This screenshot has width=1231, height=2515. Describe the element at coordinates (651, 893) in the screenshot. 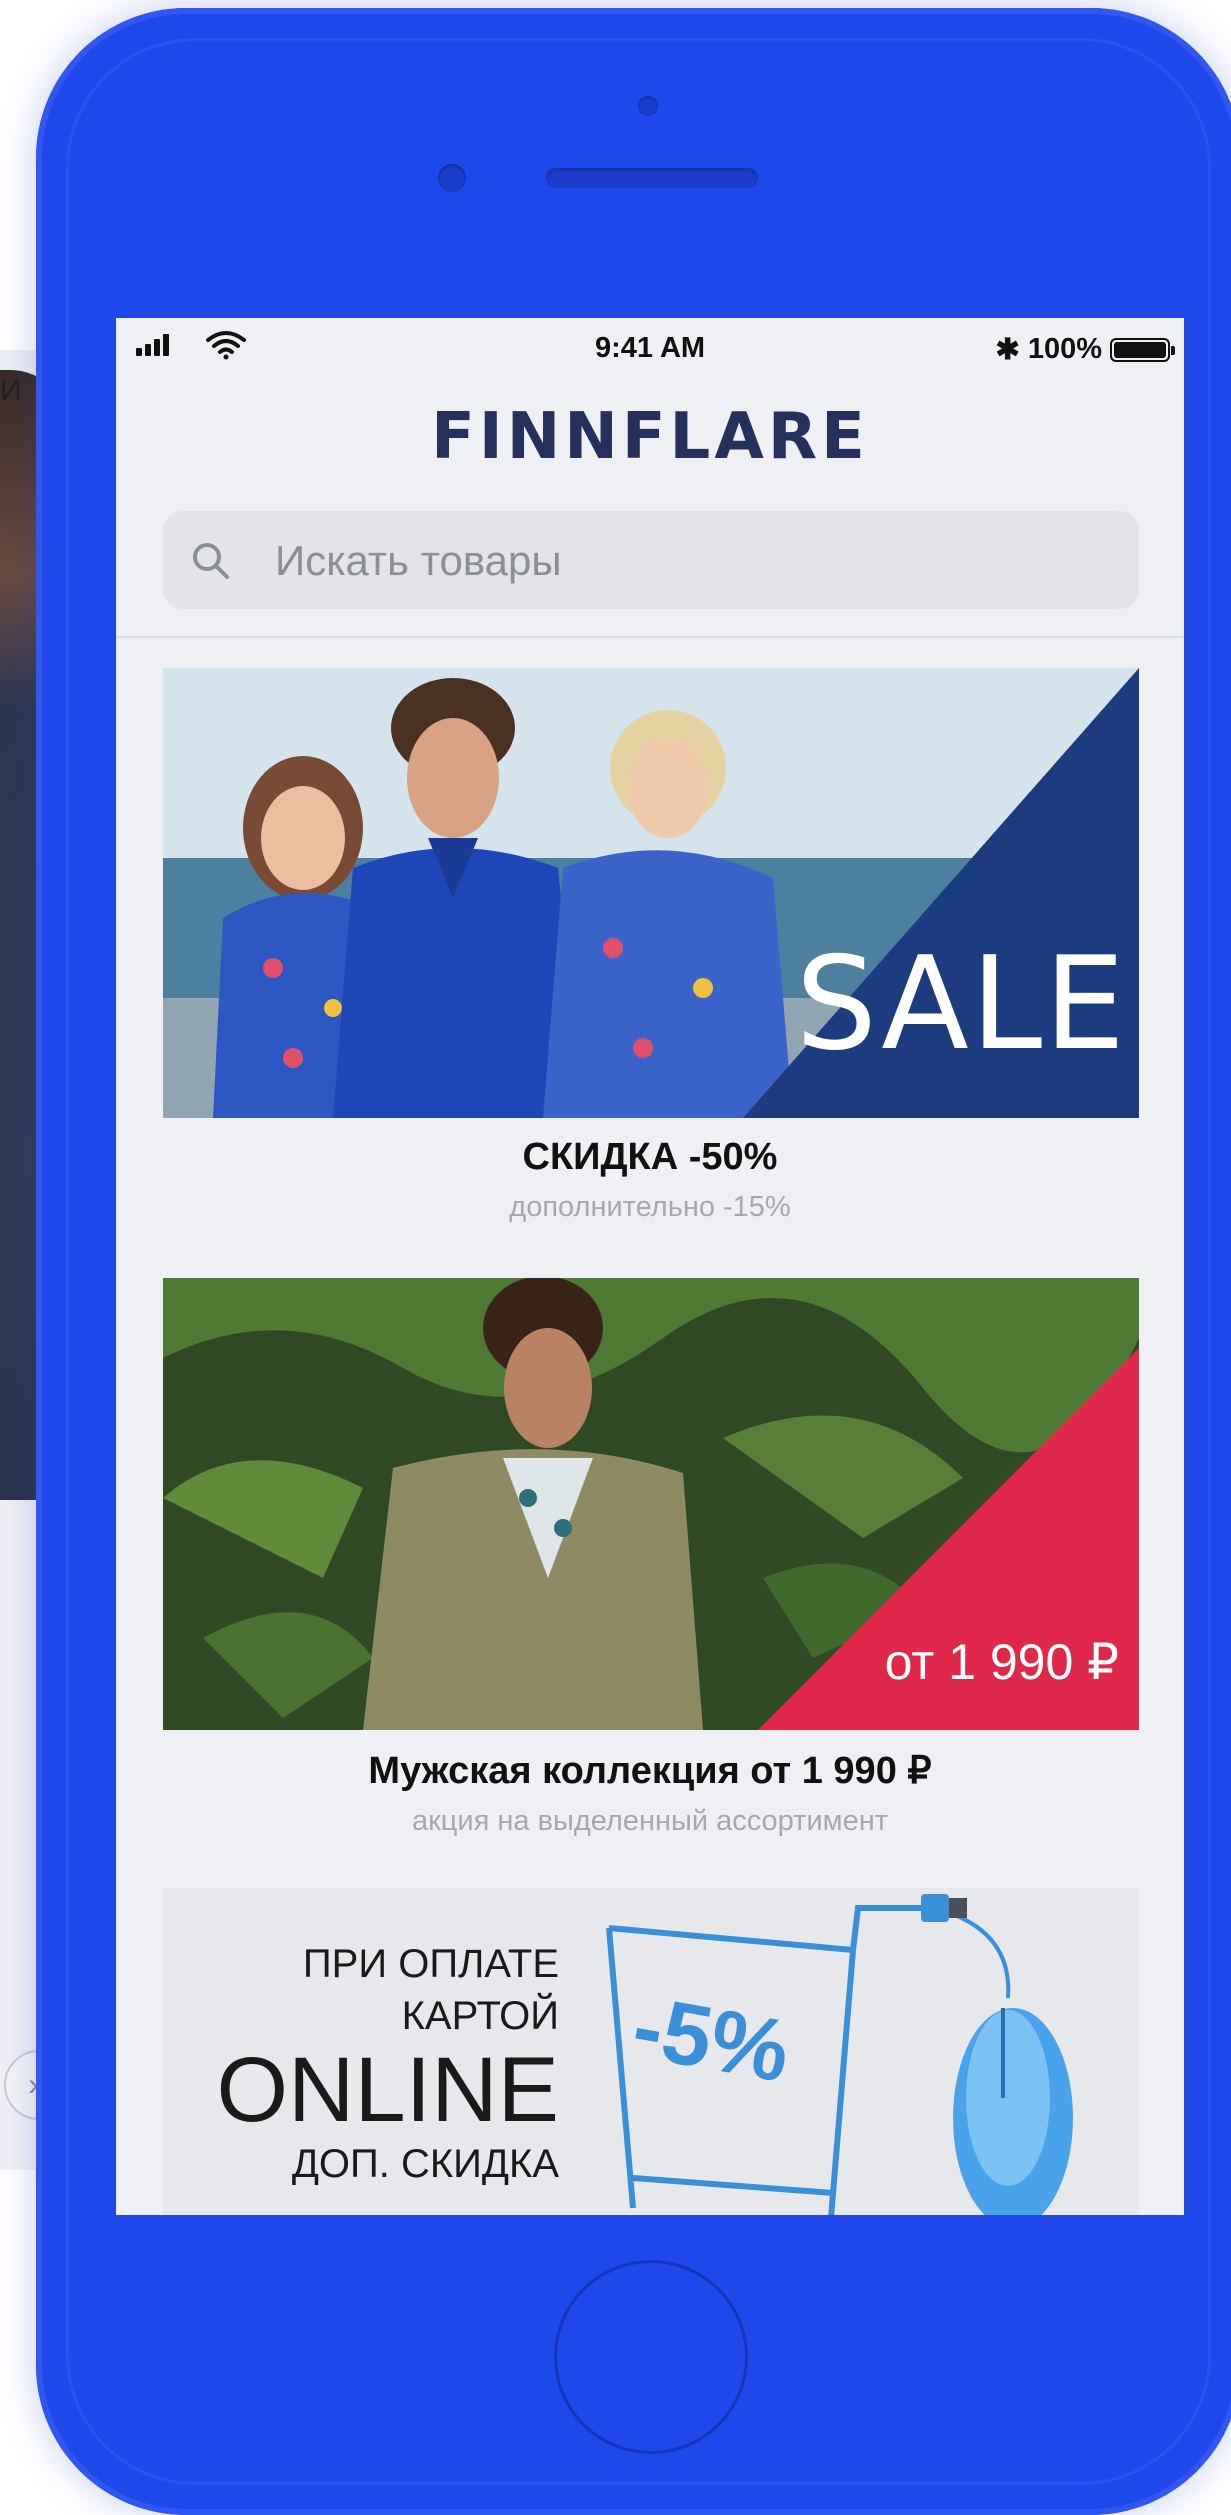

I see `sale-banner: SALE` at that location.